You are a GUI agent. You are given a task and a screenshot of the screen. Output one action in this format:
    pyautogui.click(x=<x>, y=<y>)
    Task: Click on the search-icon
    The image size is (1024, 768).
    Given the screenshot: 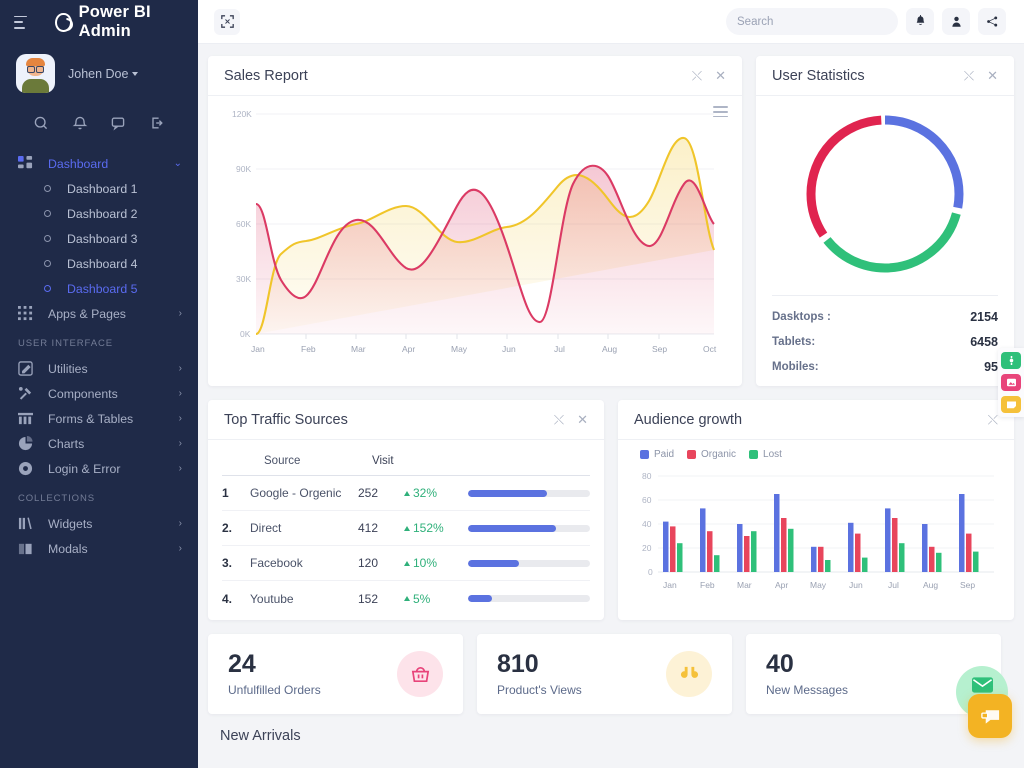 What is the action you would take?
    pyautogui.click(x=41, y=123)
    